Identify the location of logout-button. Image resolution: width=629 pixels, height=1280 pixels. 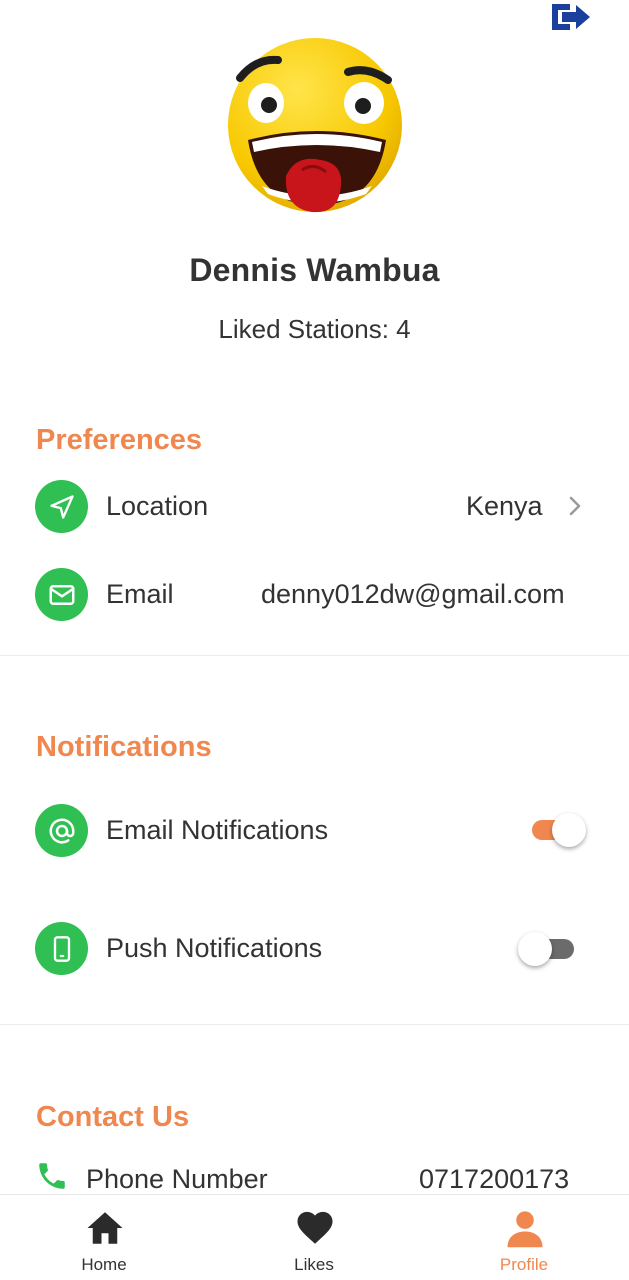
(571, 17).